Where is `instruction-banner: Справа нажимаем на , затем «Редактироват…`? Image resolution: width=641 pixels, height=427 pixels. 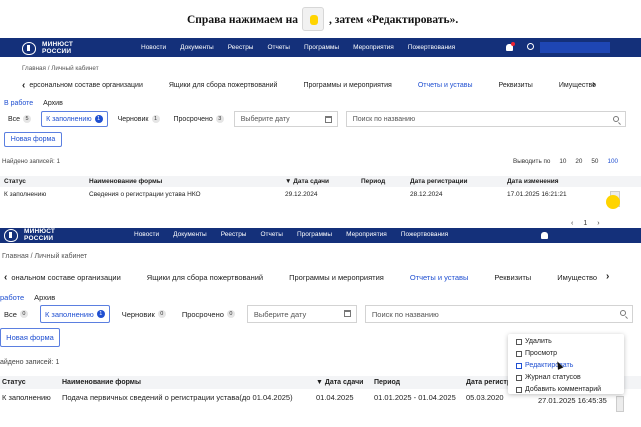
instruction-banner: Справа нажимаем на , затем «Редактироват… is located at coordinates (320, 19).